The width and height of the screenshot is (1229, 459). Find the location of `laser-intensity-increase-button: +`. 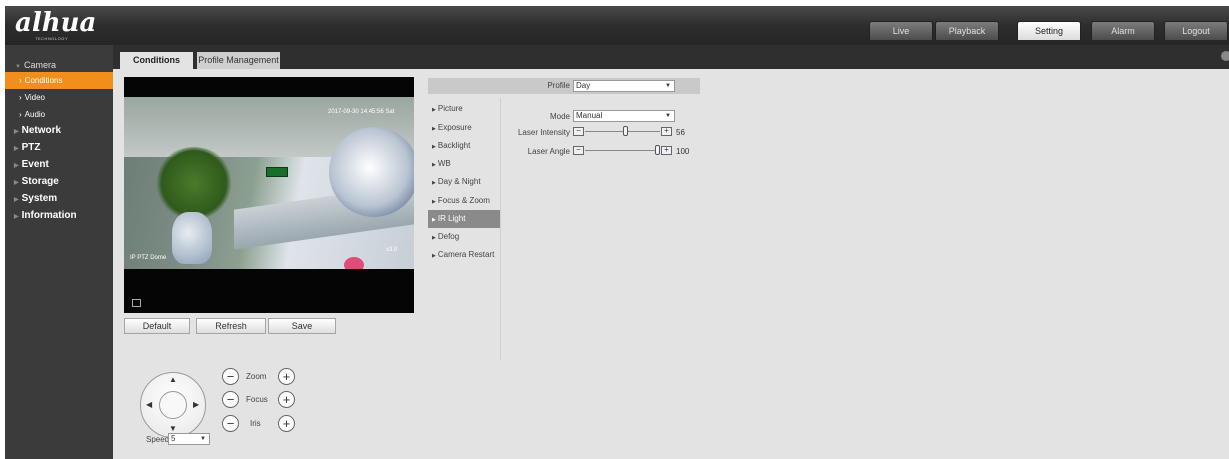

laser-intensity-increase-button: + is located at coordinates (666, 131).